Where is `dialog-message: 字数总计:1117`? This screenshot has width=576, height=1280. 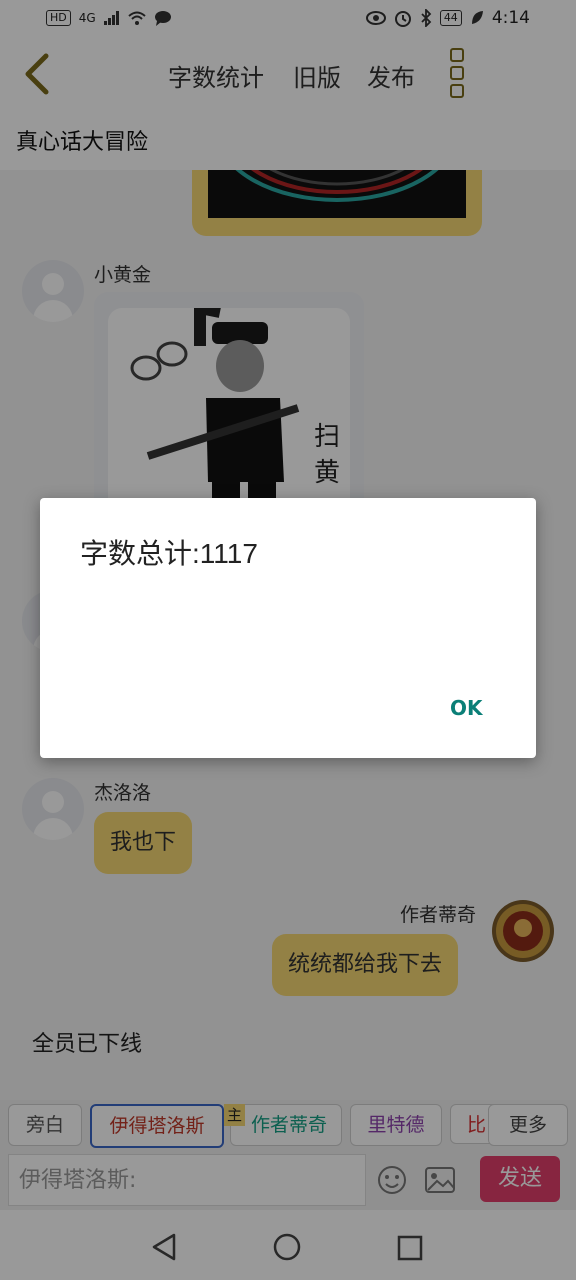 dialog-message: 字数总计:1117 is located at coordinates (169, 553).